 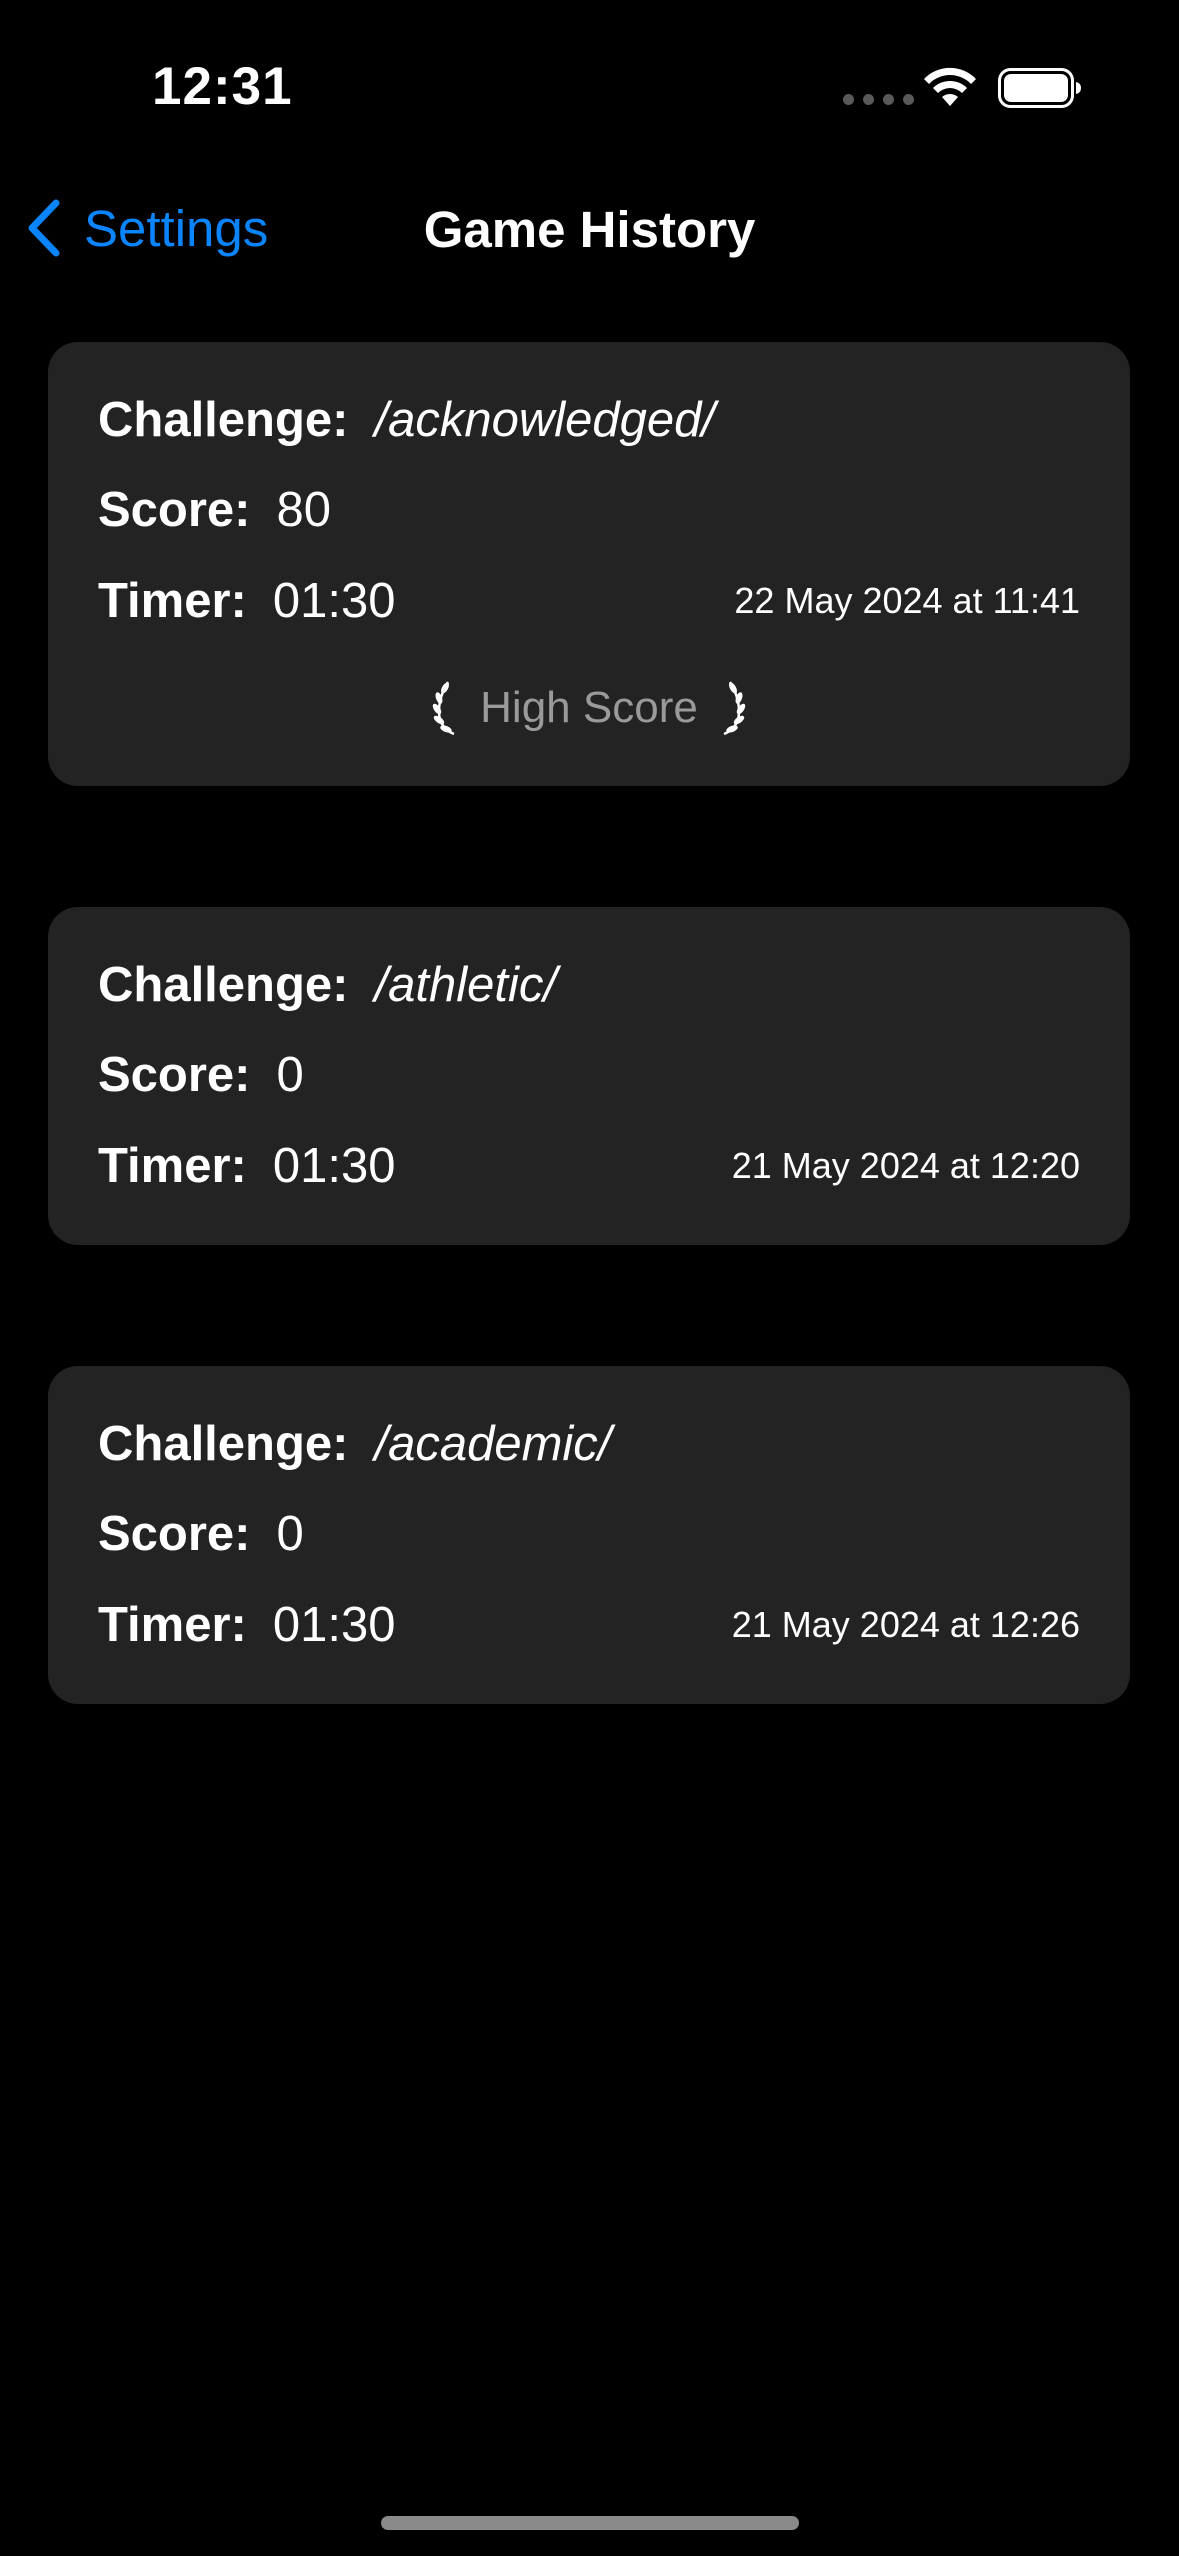 What do you see at coordinates (589, 229) in the screenshot?
I see `page-title: Game History` at bounding box center [589, 229].